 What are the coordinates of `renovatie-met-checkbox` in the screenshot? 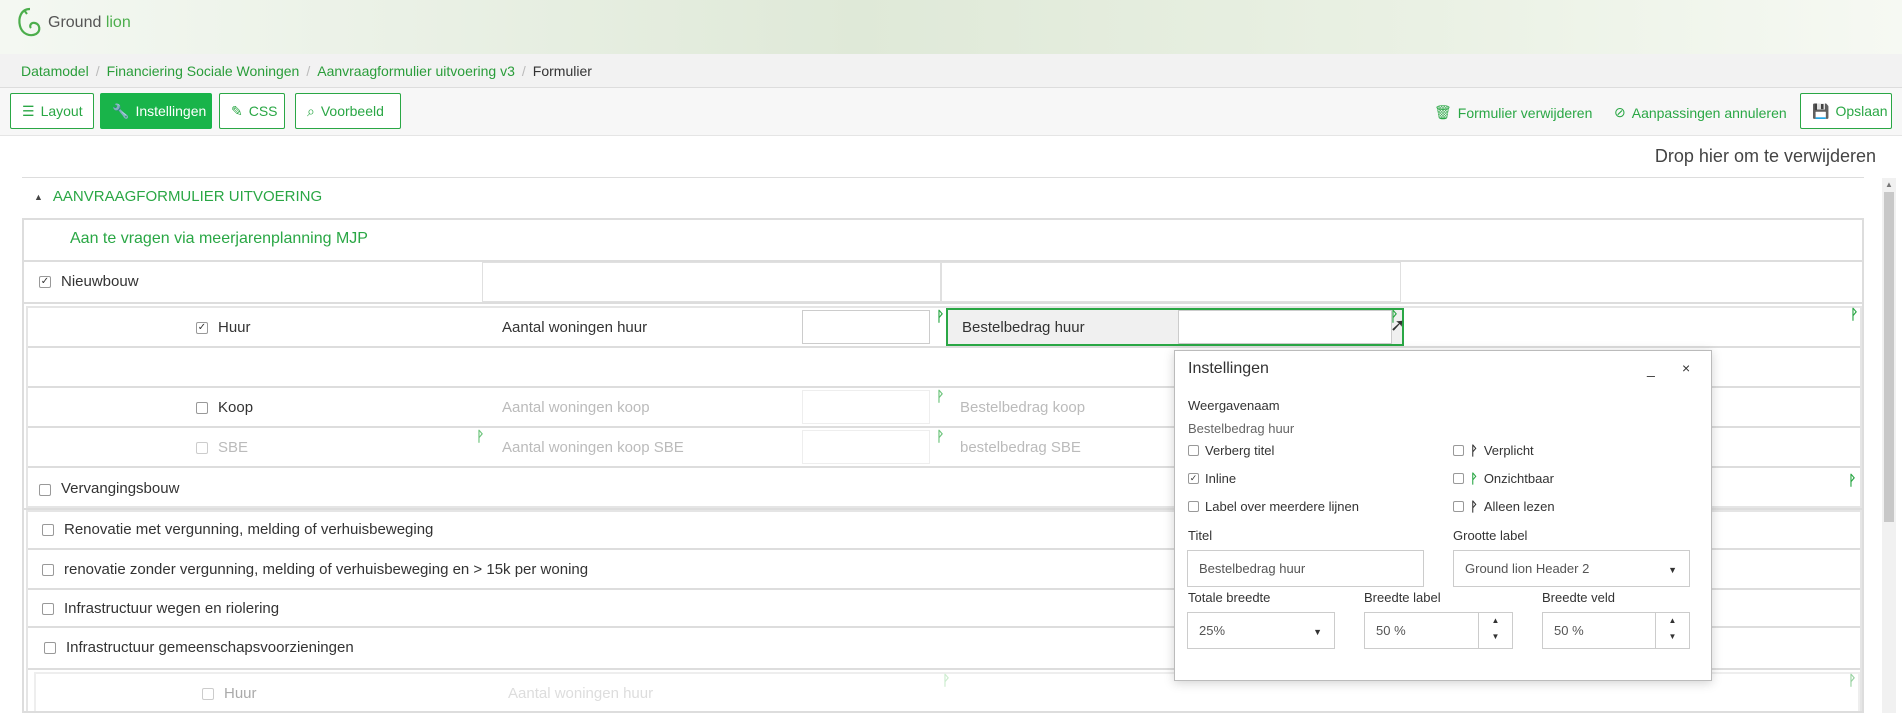 It's located at (48, 530).